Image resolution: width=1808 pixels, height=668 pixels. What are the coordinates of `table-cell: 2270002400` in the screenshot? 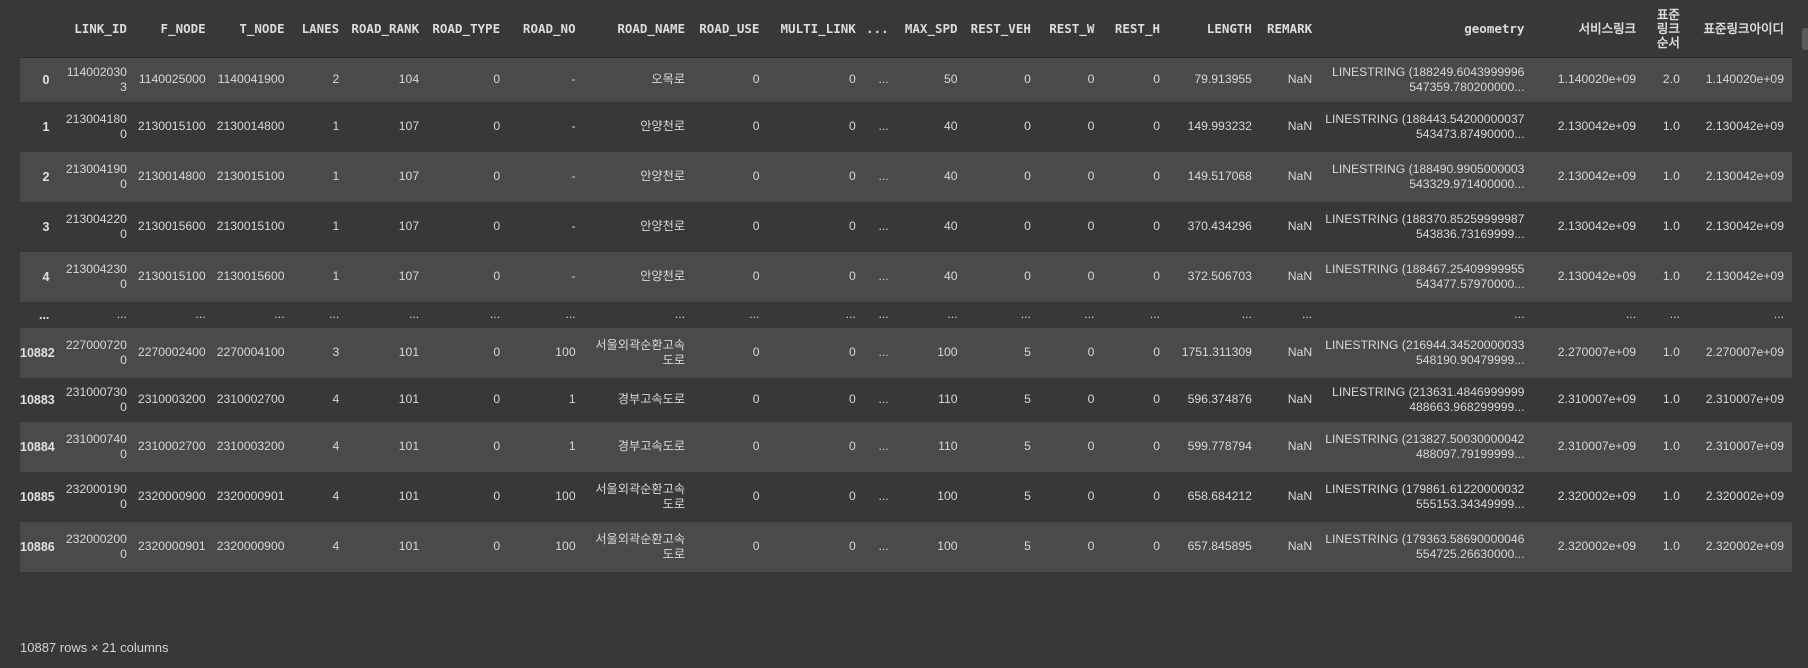 It's located at (171, 352).